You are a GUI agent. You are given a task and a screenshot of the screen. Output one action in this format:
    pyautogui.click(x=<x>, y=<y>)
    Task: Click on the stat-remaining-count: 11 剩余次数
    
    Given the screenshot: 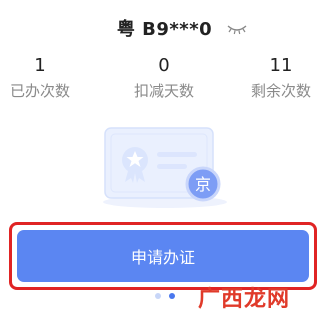 What is the action you would take?
    pyautogui.click(x=281, y=78)
    